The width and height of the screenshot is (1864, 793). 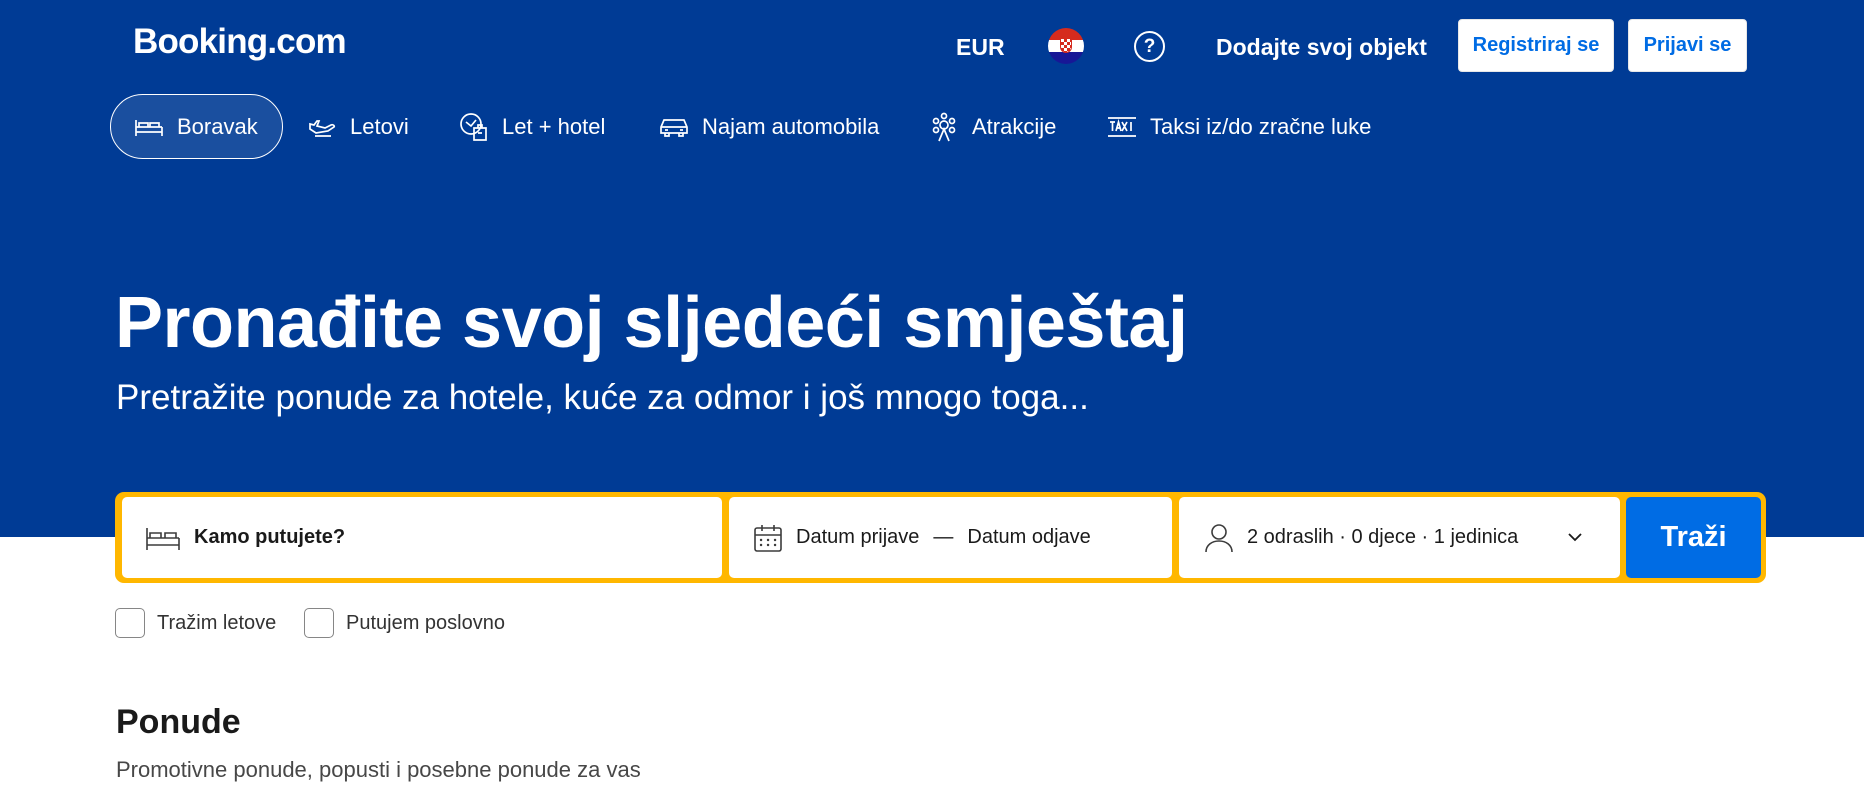 I want to click on tab-label: Atrakcije, so click(x=1014, y=126).